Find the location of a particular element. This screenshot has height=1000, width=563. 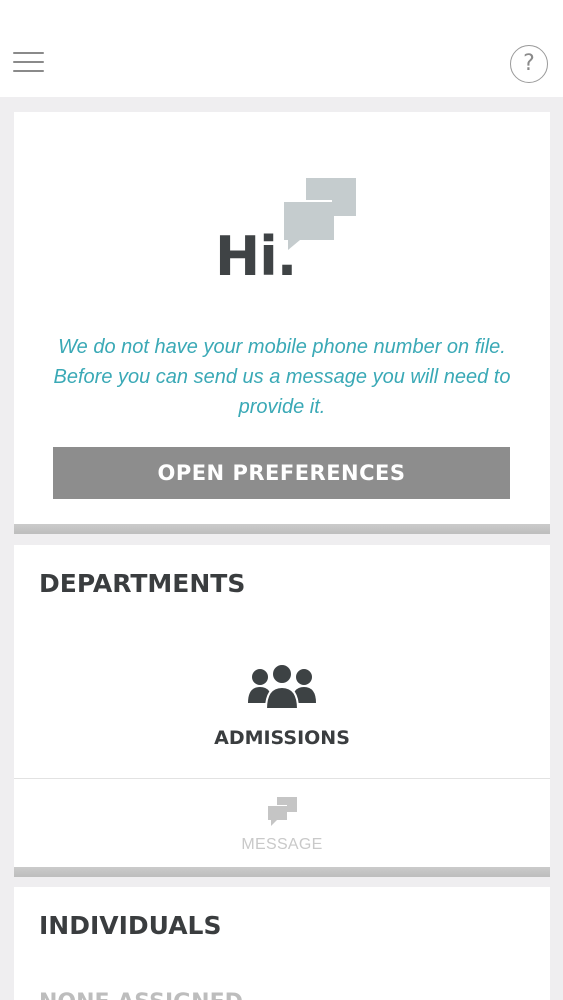

departments-title: DEPARTMENTS is located at coordinates (142, 583).